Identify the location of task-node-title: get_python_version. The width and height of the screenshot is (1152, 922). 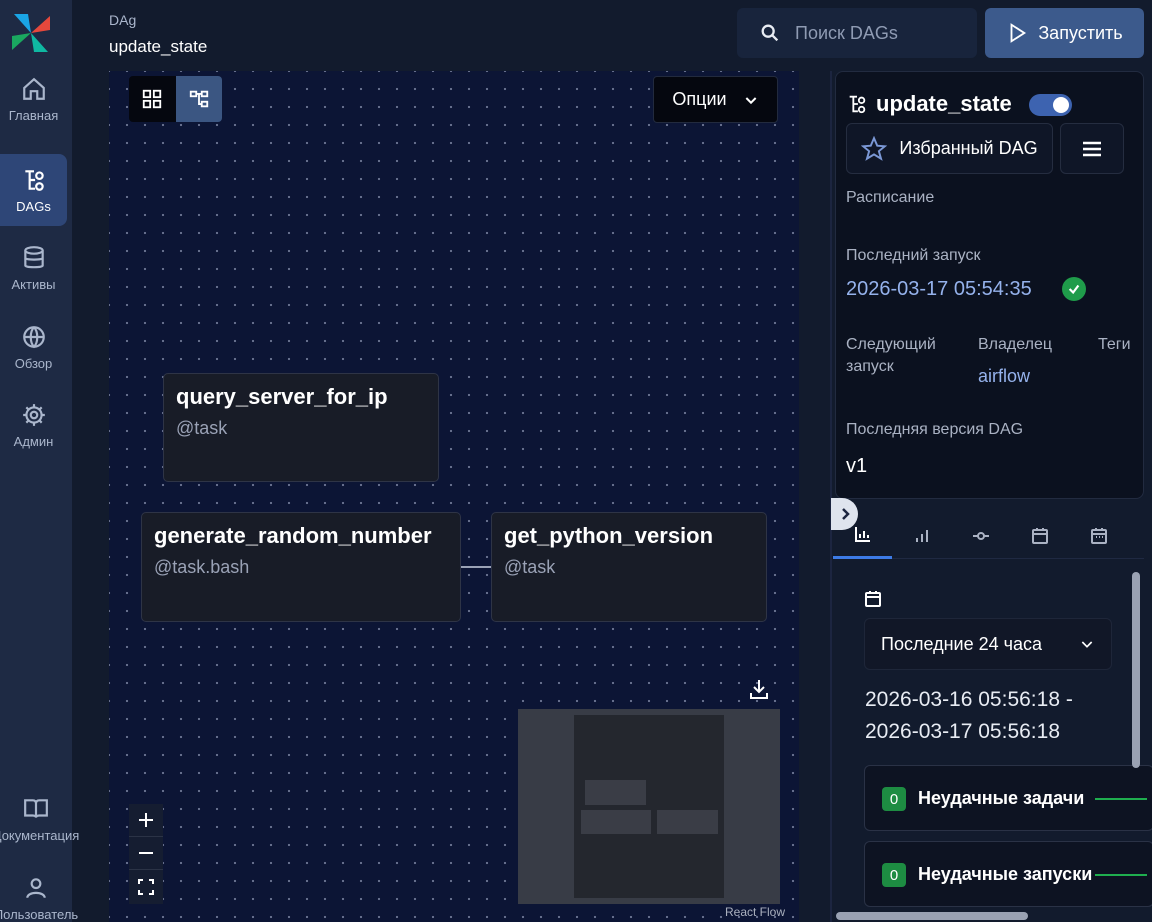
(609, 535).